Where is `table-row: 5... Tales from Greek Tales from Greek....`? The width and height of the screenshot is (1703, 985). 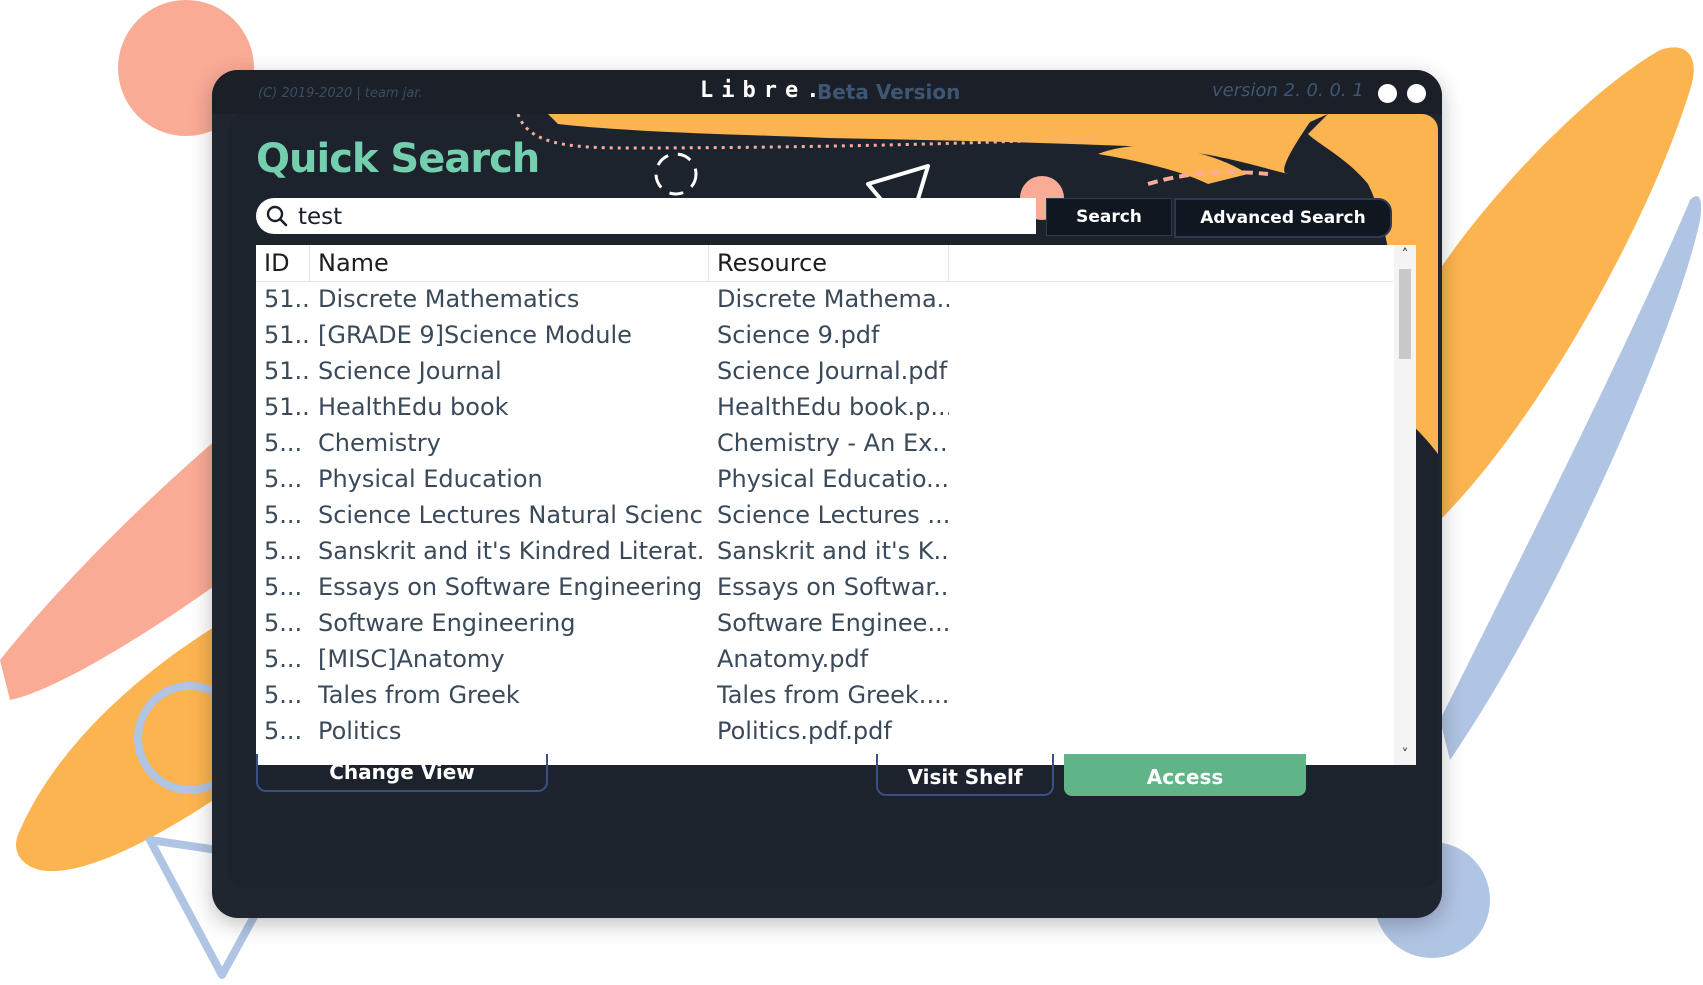
table-row: 5... Tales from Greek Tales from Greek.... is located at coordinates (824, 695).